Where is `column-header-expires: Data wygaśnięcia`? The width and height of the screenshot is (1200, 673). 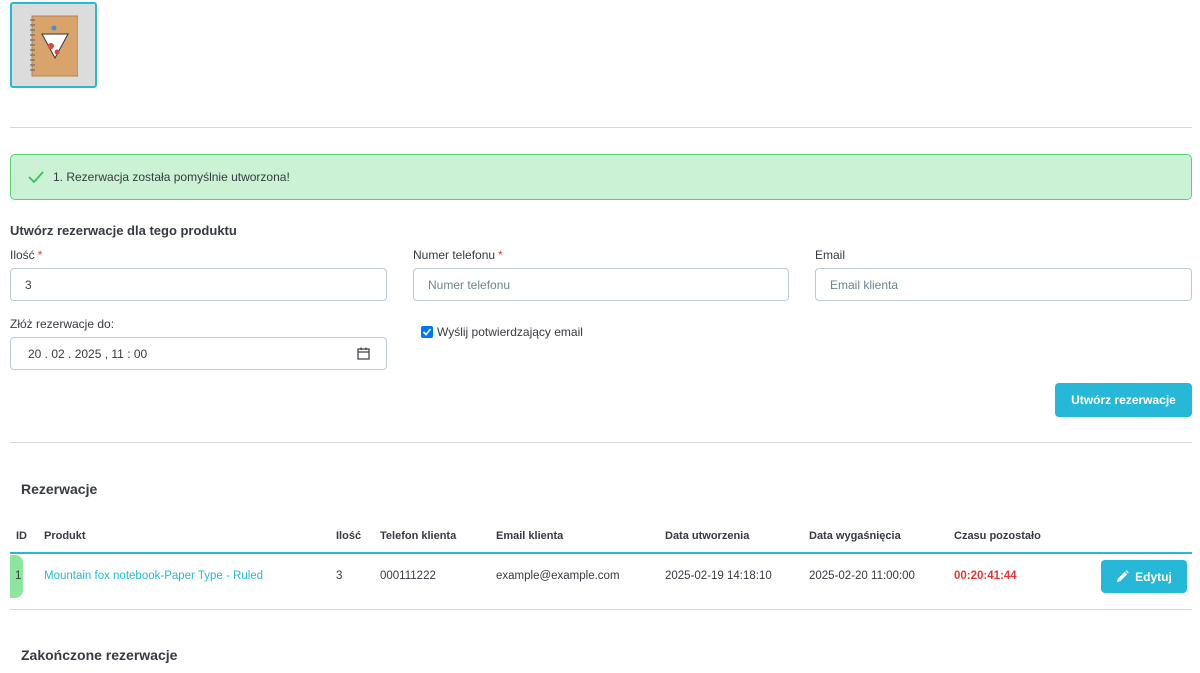 column-header-expires: Data wygaśnięcia is located at coordinates (855, 536).